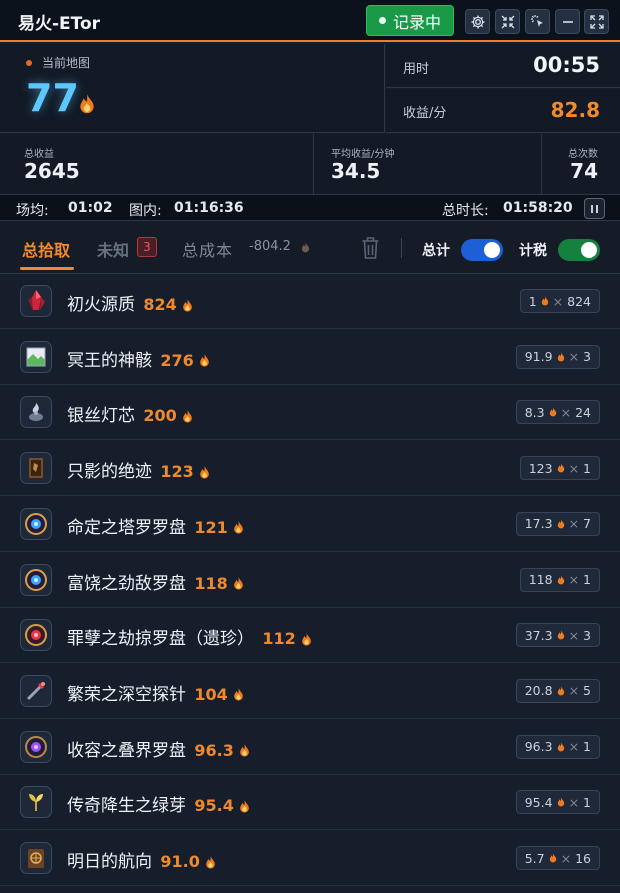 Image resolution: width=620 pixels, height=893 pixels. What do you see at coordinates (58, 62) in the screenshot?
I see `current-map-label: 当前地图` at bounding box center [58, 62].